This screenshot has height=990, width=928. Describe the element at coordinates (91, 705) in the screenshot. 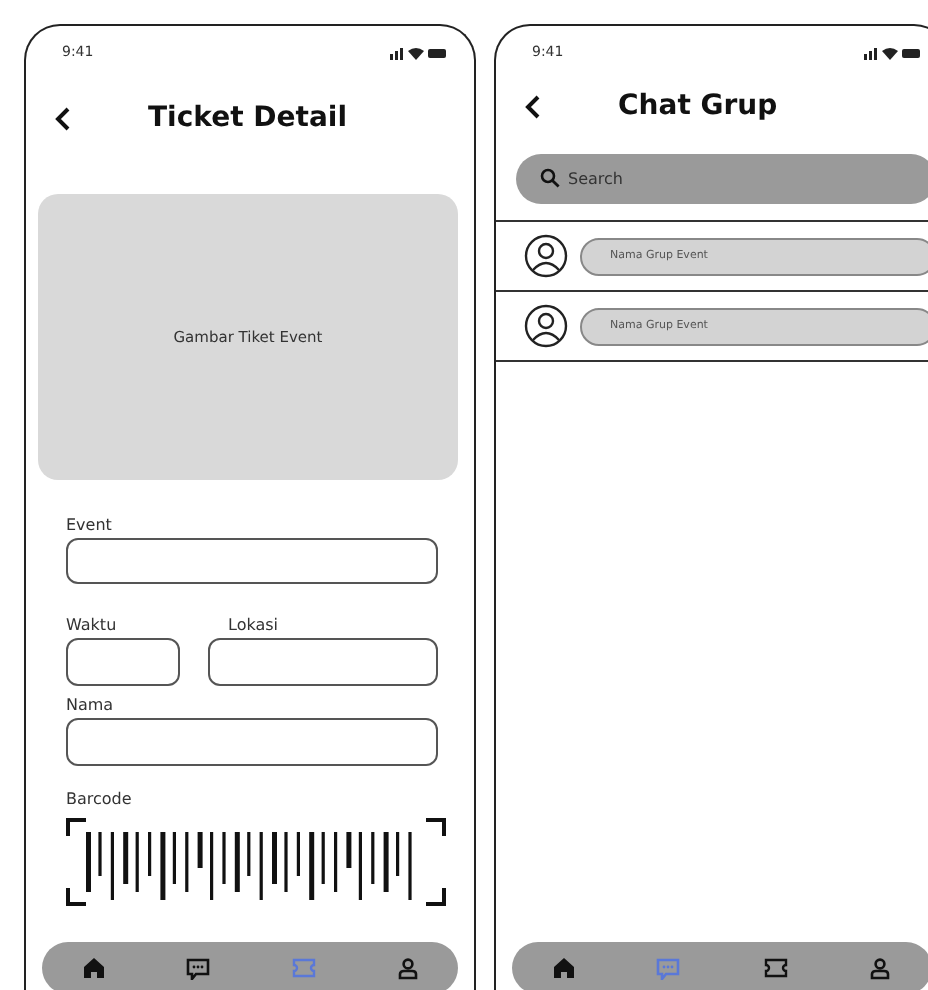

I see `field-label: Nama` at that location.